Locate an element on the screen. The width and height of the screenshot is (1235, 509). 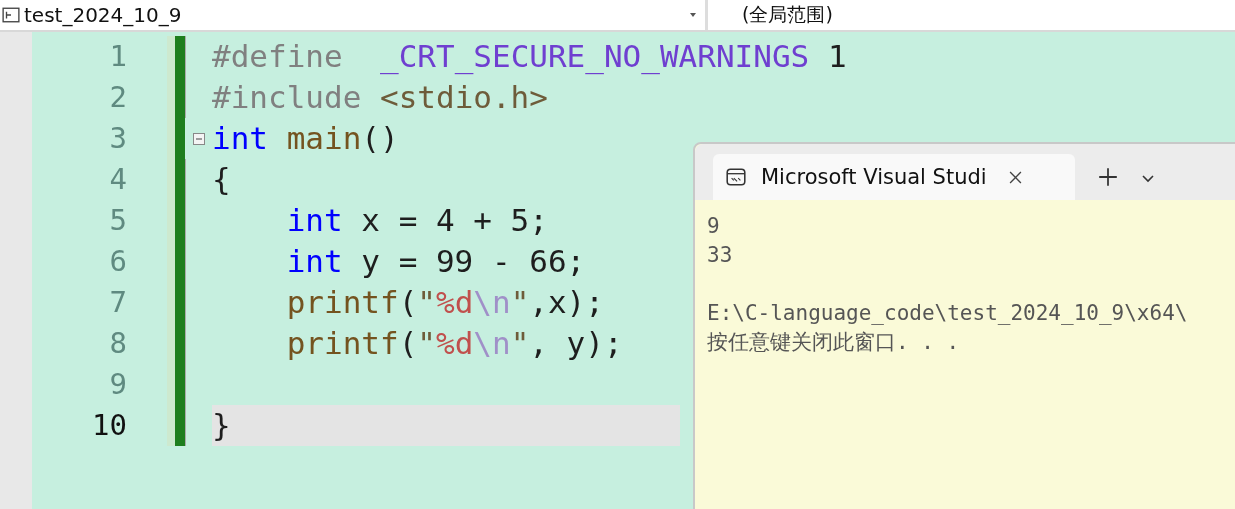
line-number: 2 is located at coordinates (117, 97).